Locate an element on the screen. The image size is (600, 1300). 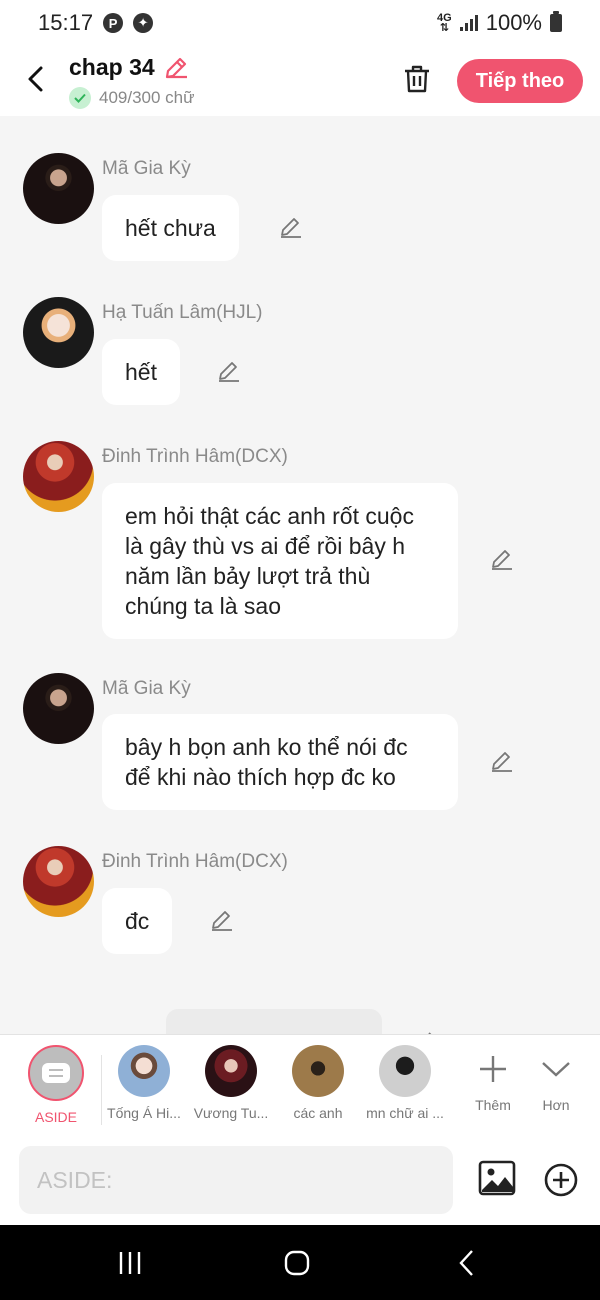
back-icon is located at coordinates (466, 1263).